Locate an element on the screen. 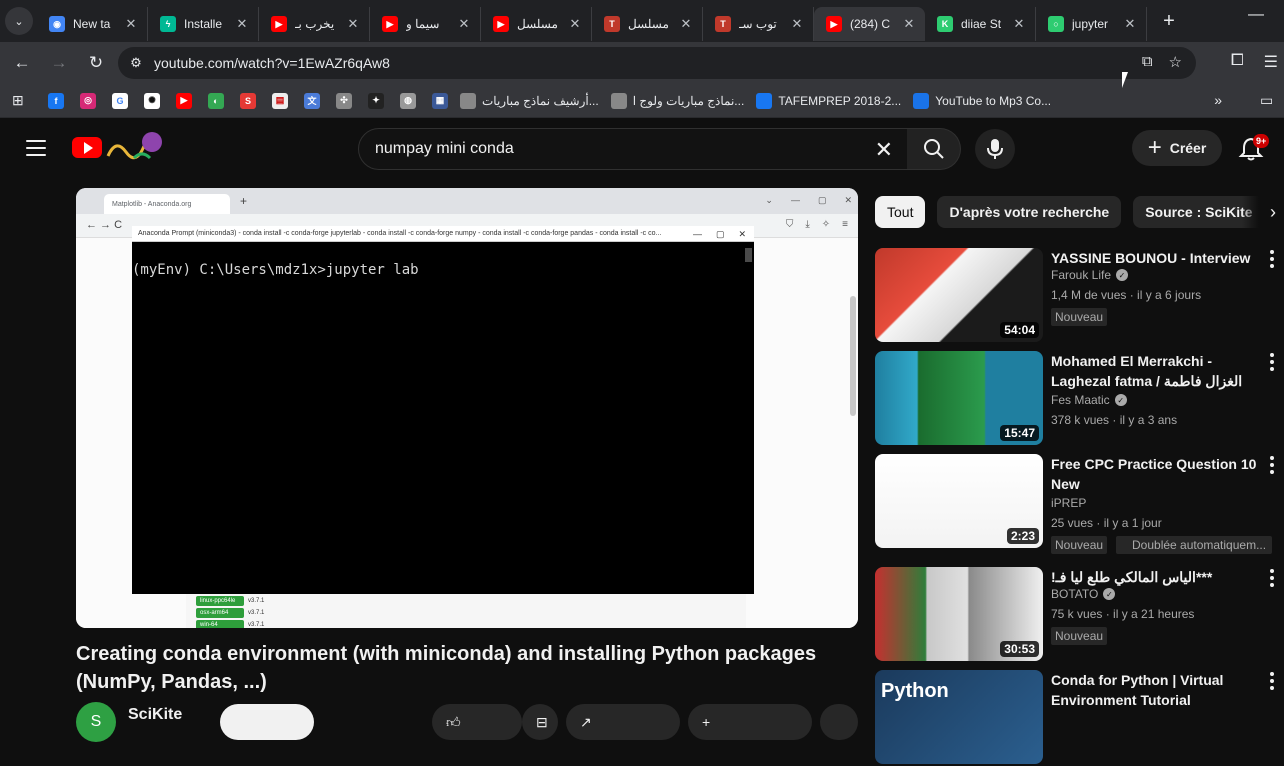  recommended-channel-name: Fes Maatic is located at coordinates (1080, 400).